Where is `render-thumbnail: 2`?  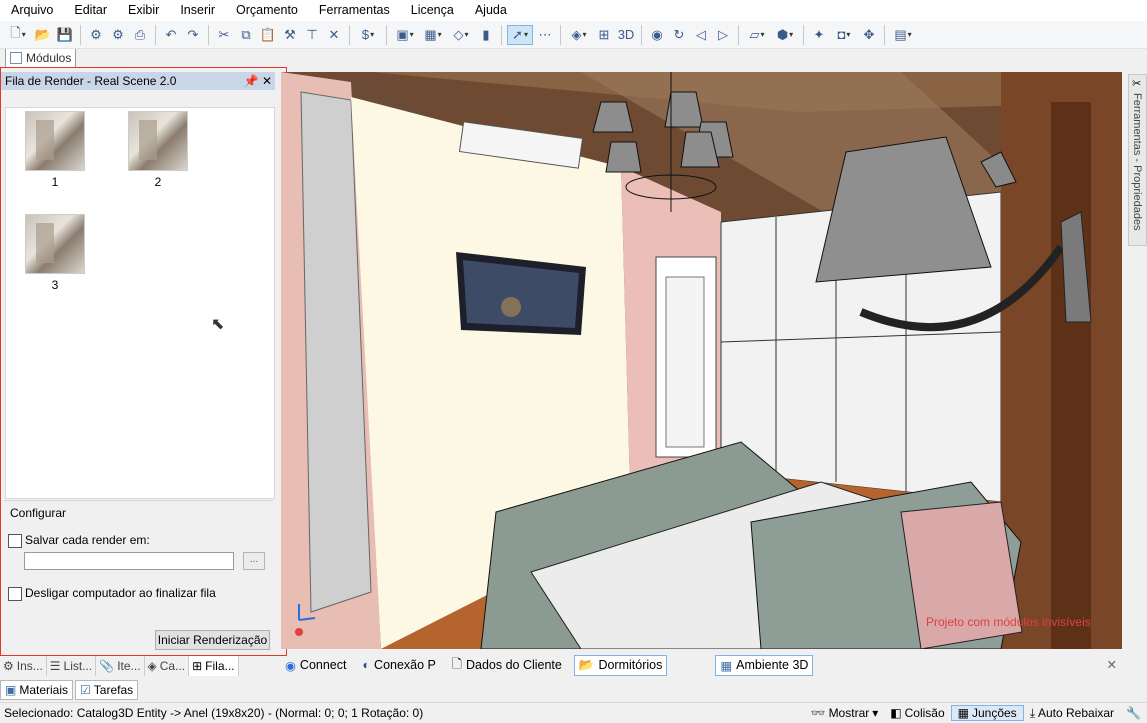 render-thumbnail: 2 is located at coordinates (158, 150).